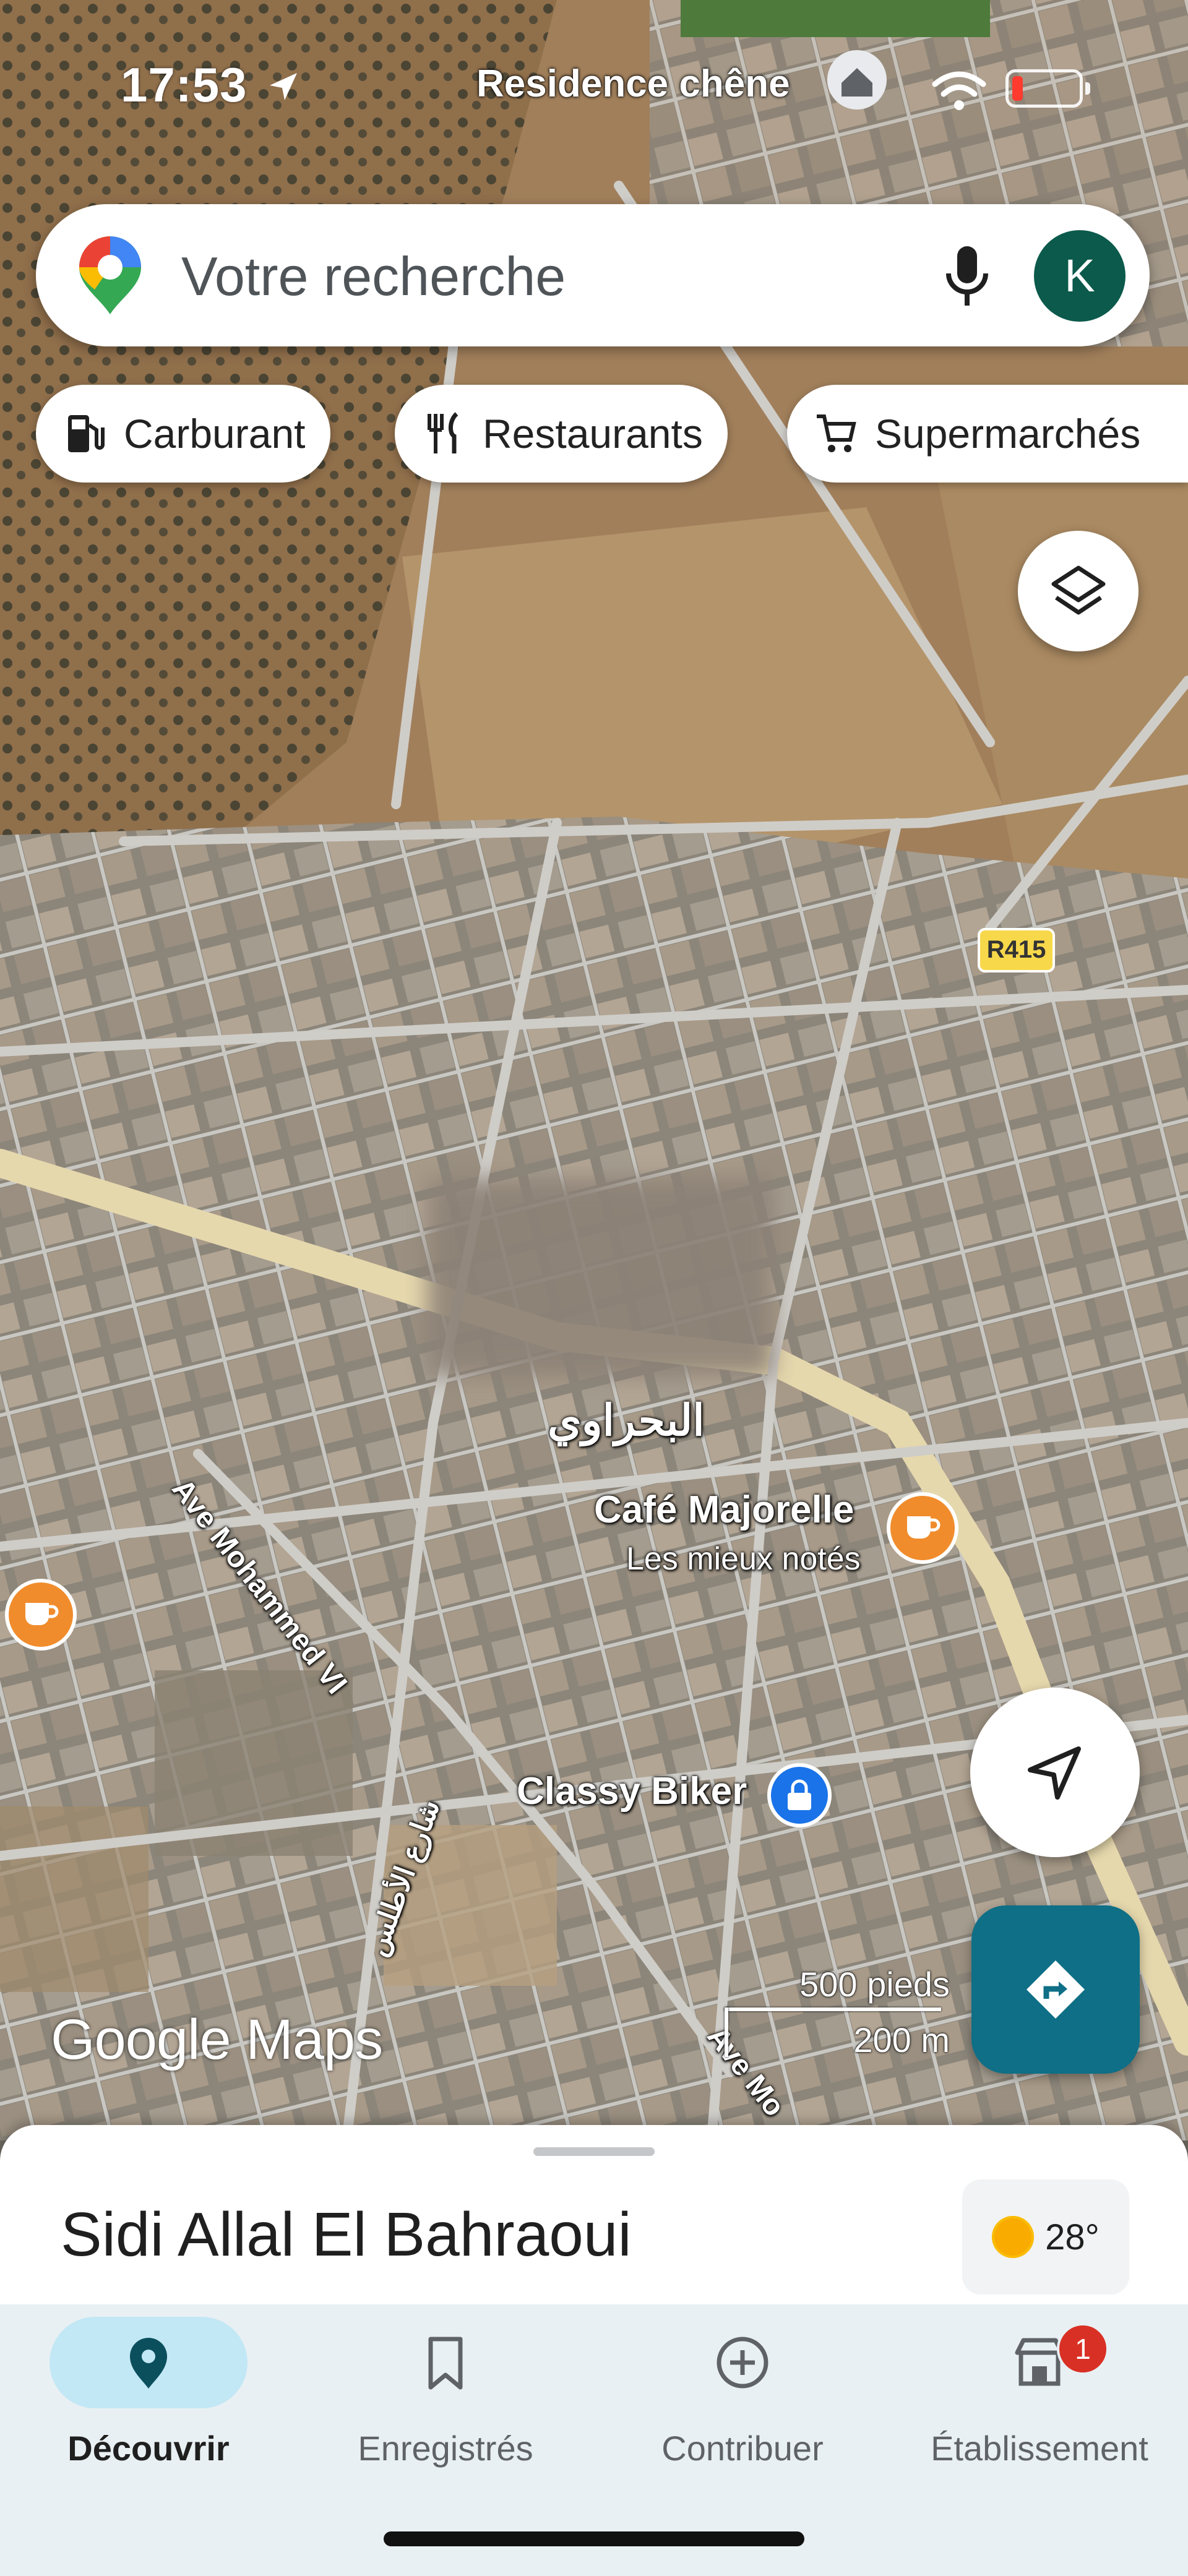 The height and width of the screenshot is (2576, 1188). I want to click on nav-label: Découvrir, so click(148, 2448).